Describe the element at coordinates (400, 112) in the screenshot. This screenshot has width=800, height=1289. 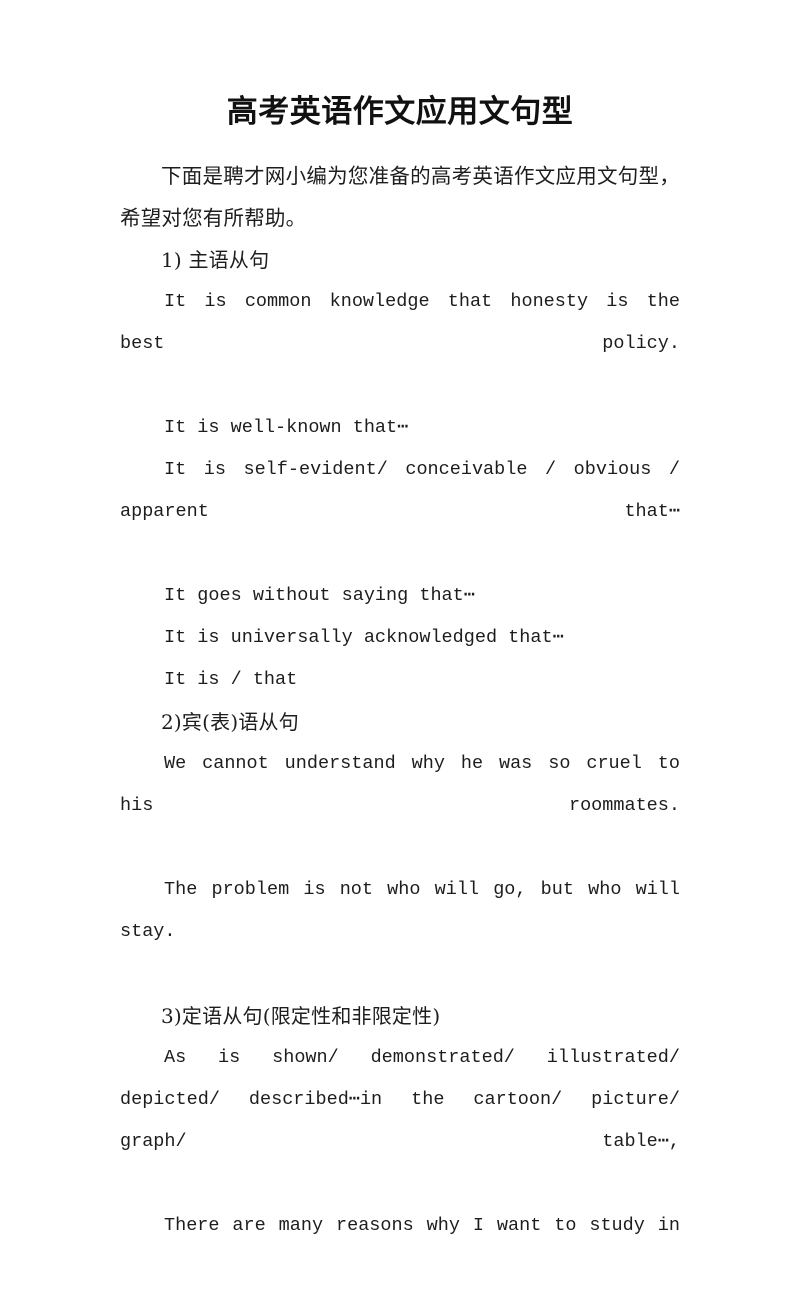
I see `page-title: 高考英语作文应用文句型` at that location.